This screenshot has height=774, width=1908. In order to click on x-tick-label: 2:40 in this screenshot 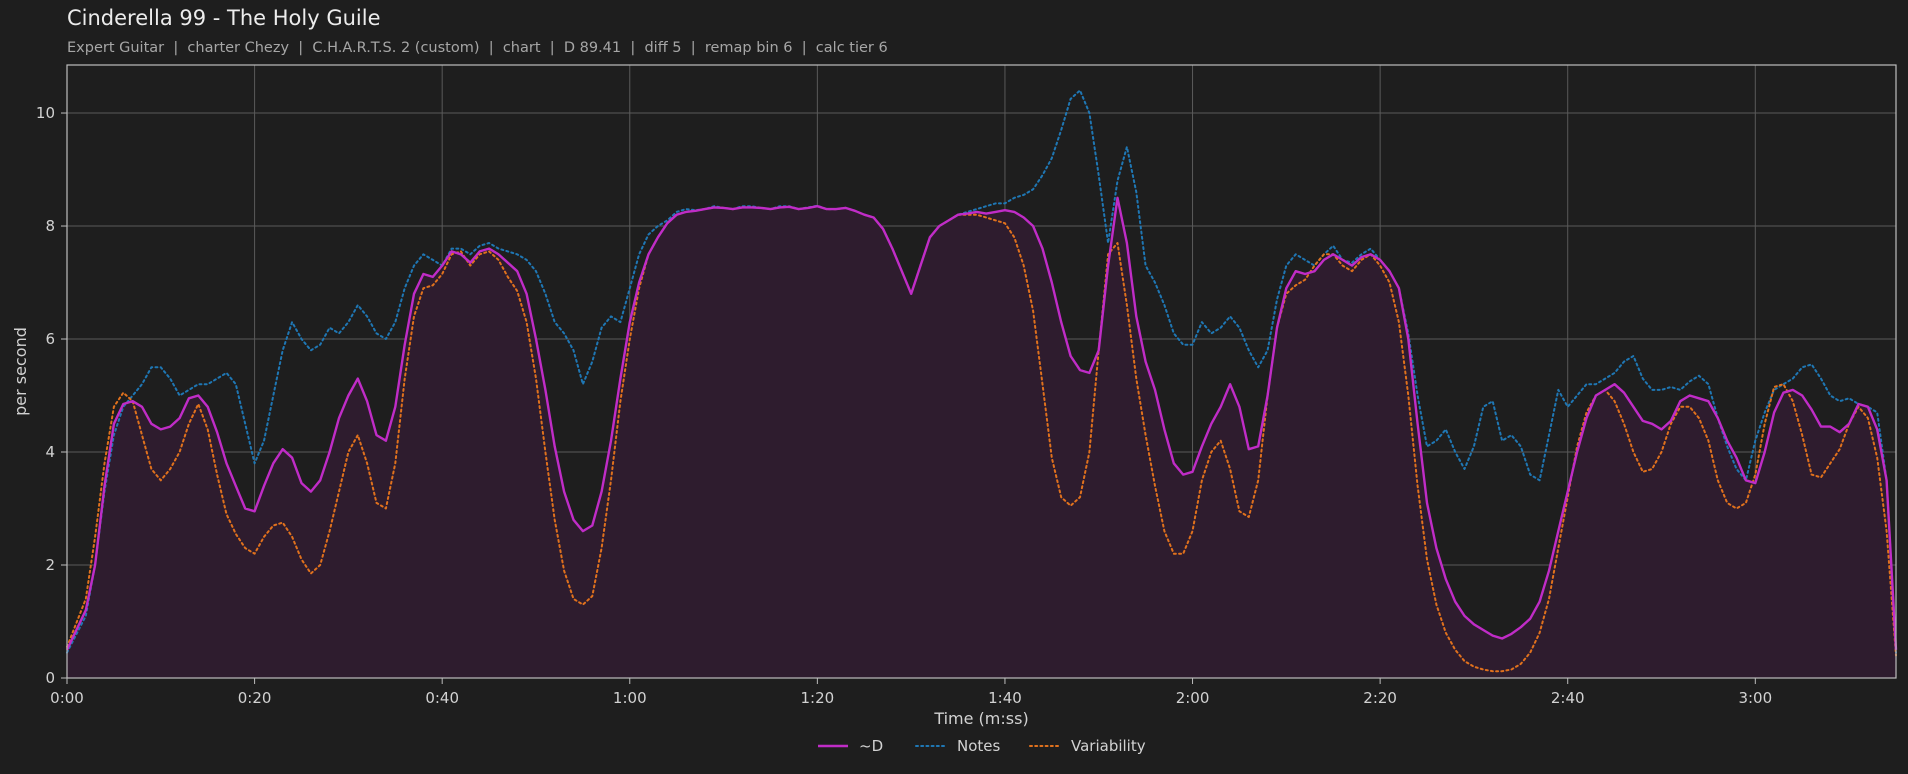, I will do `click(1568, 698)`.